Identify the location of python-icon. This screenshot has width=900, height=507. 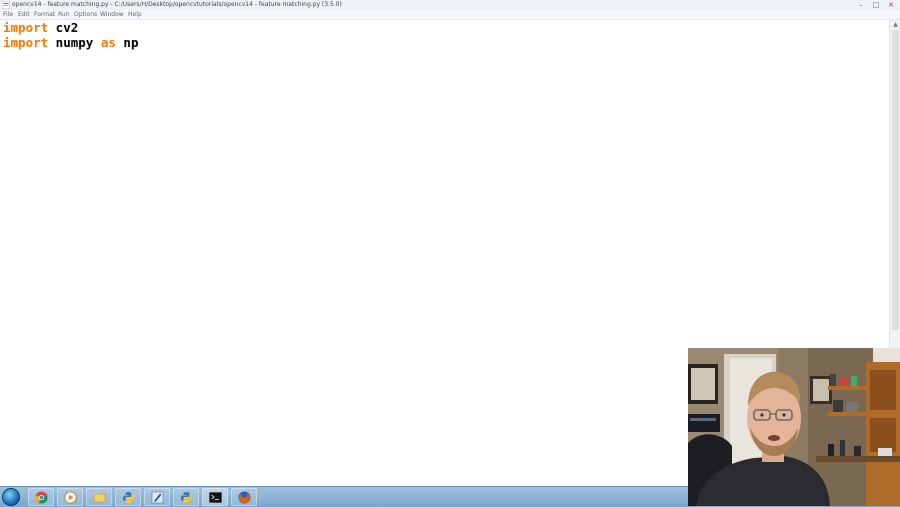
(128, 497).